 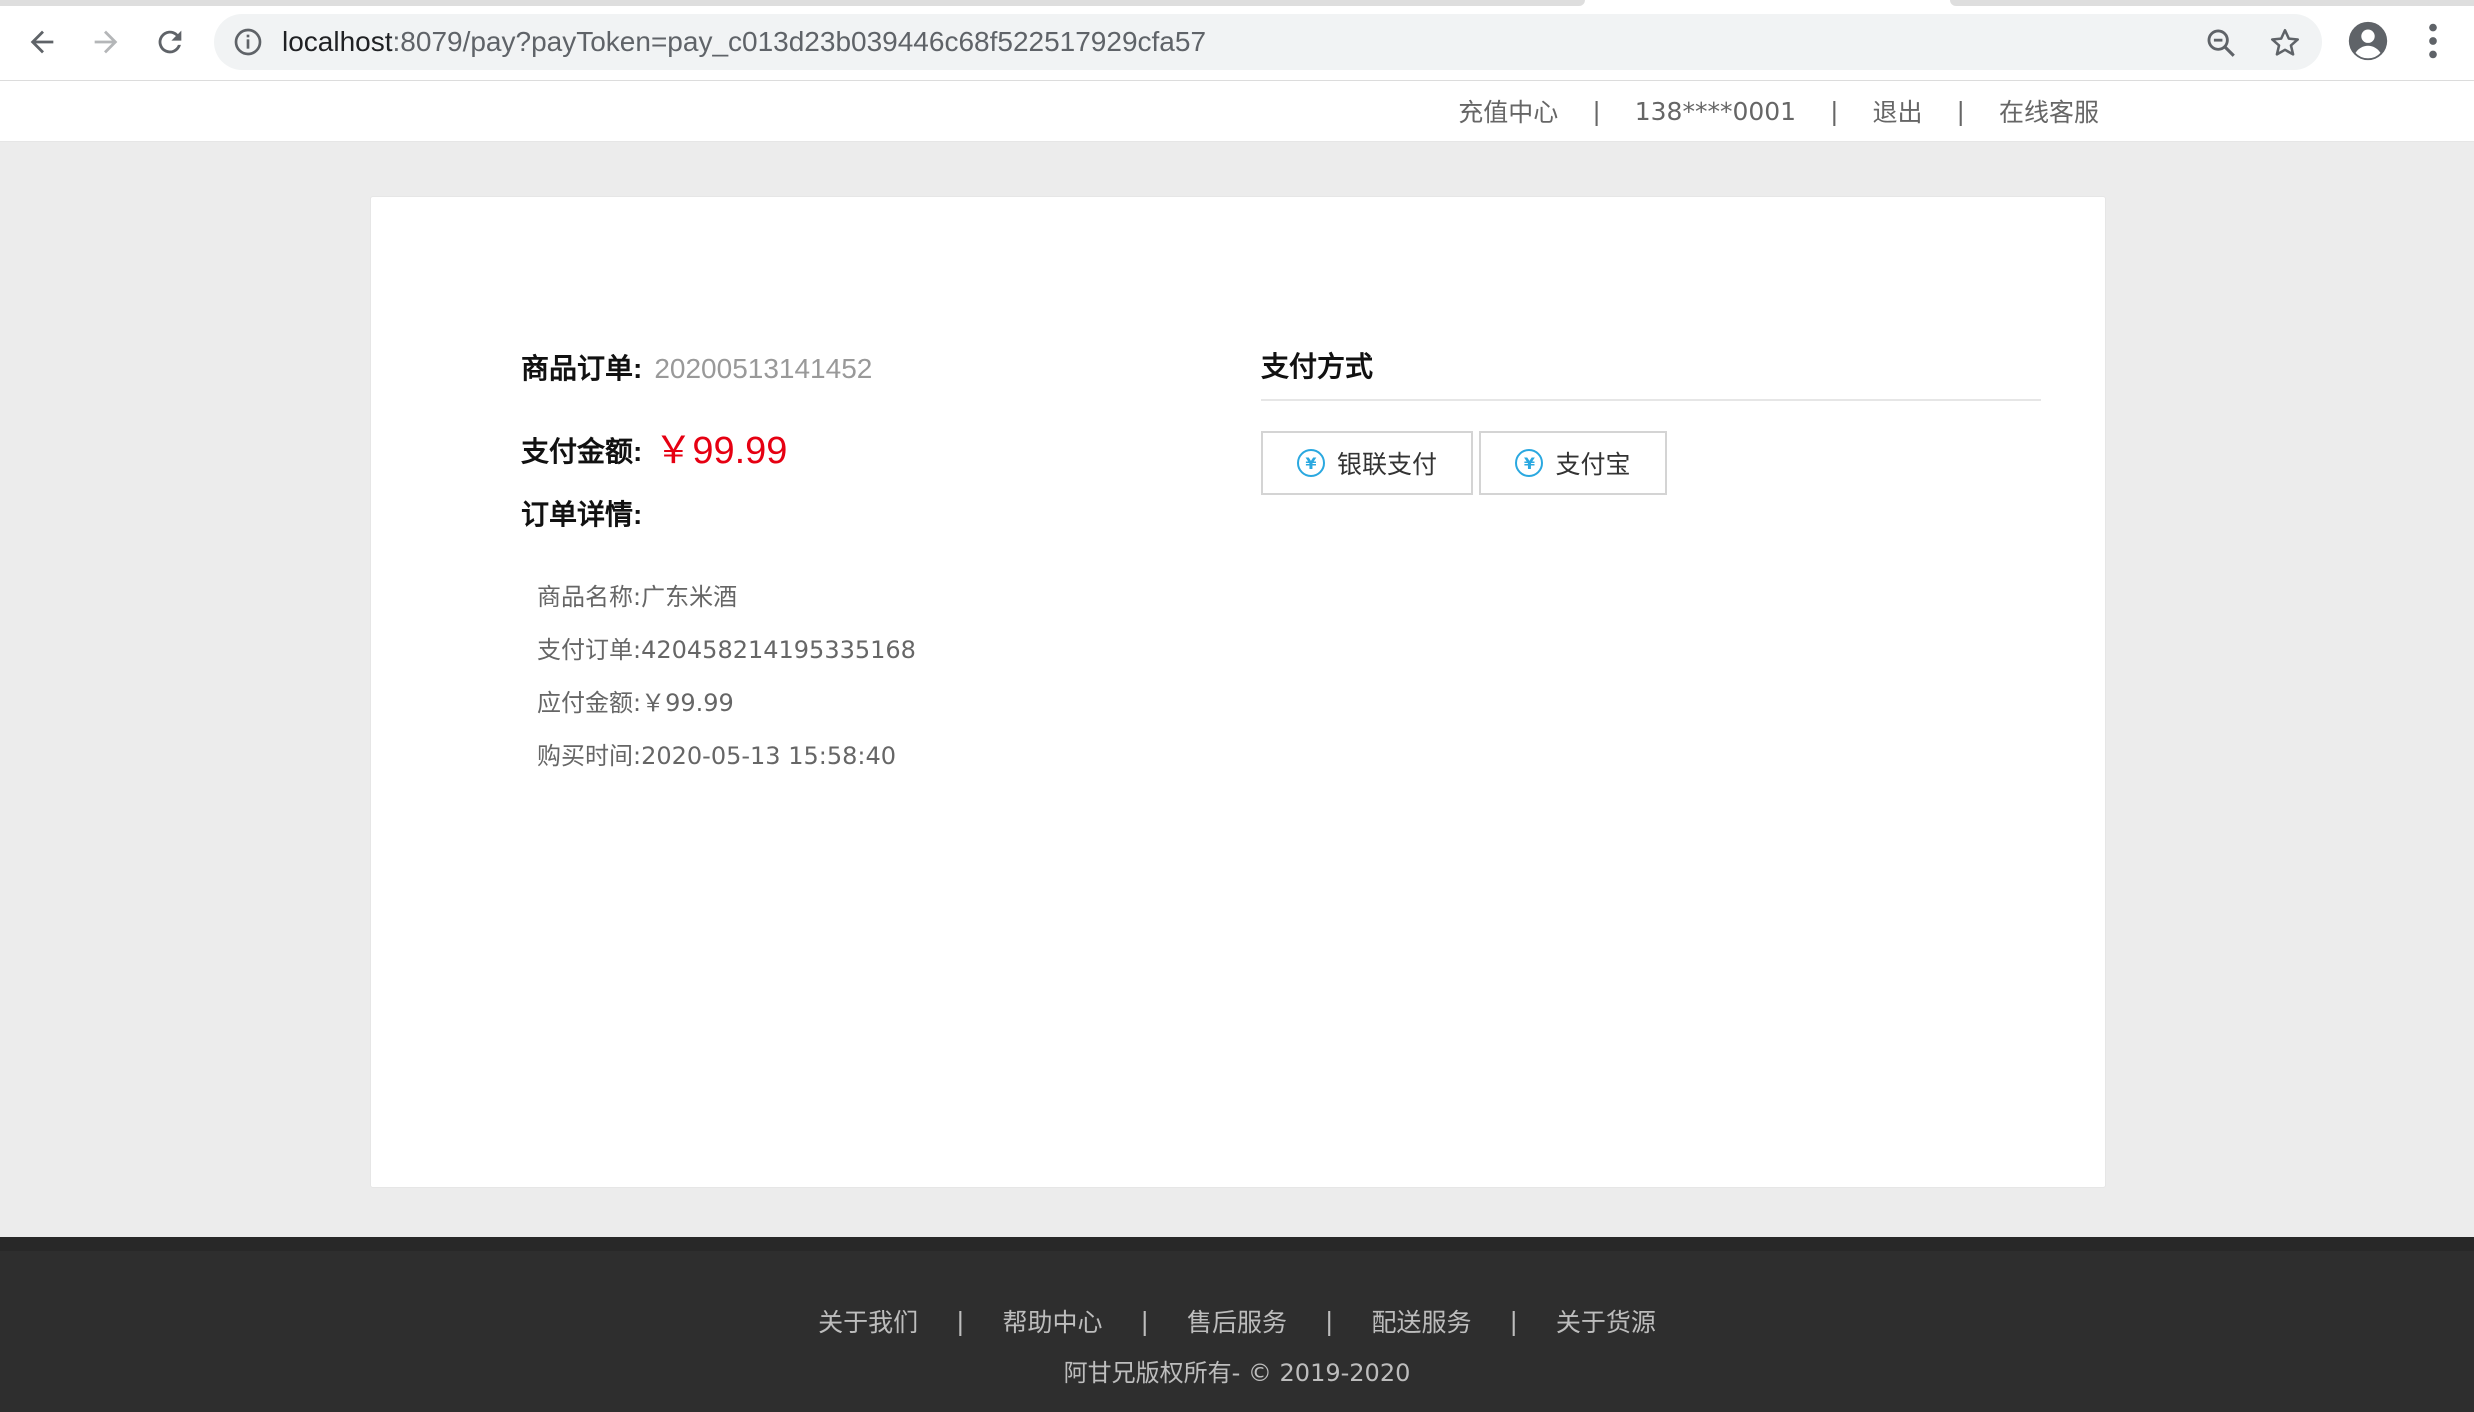 What do you see at coordinates (687, 703) in the screenshot?
I see `detail-value: ￥99.99` at bounding box center [687, 703].